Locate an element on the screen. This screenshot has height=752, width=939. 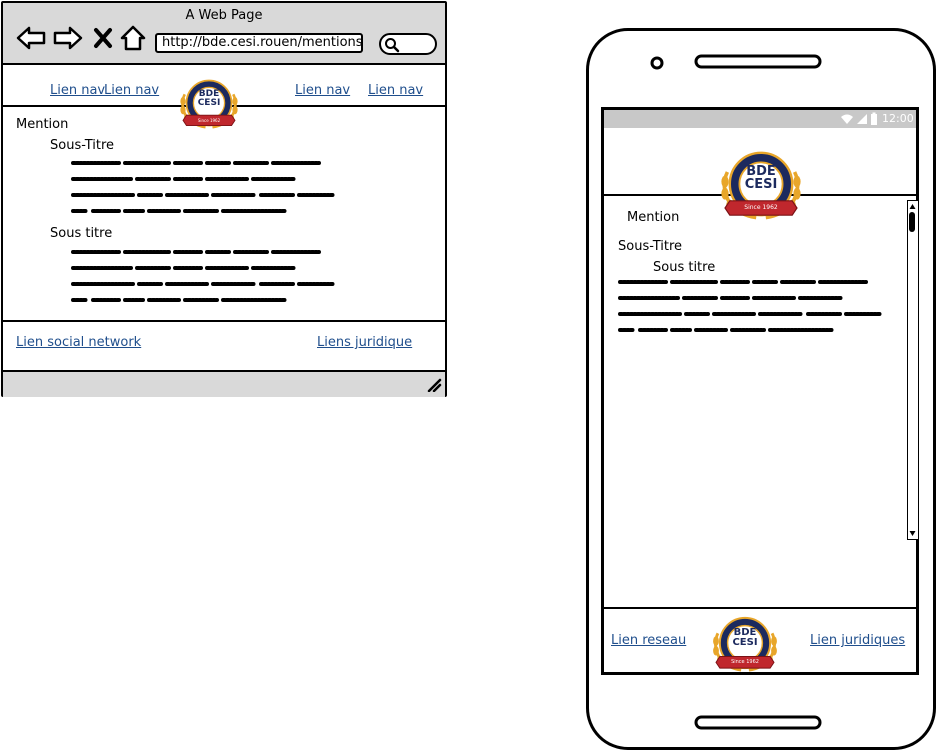
nav-link-2: Lien nav is located at coordinates (131, 90).